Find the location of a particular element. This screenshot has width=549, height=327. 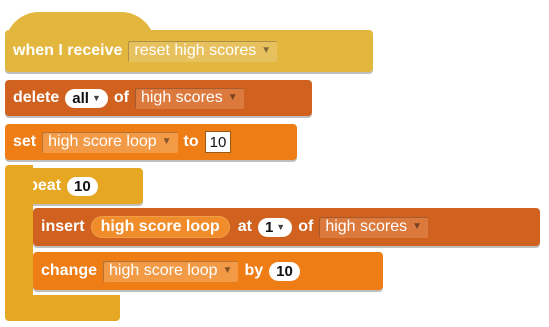

when-i-receive-label: when I receive is located at coordinates (68, 50).